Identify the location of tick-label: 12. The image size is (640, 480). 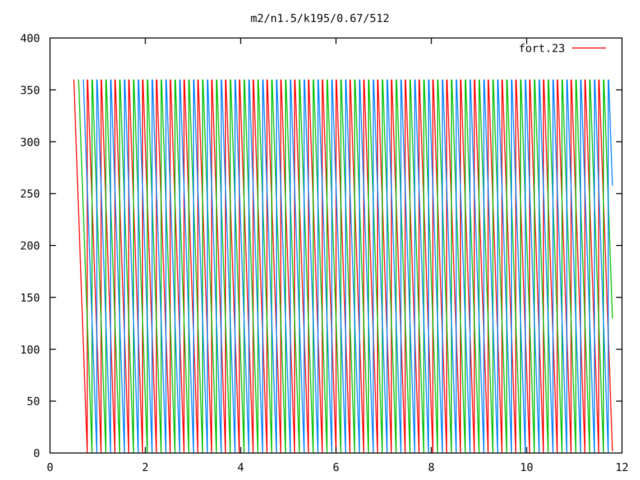
(622, 467).